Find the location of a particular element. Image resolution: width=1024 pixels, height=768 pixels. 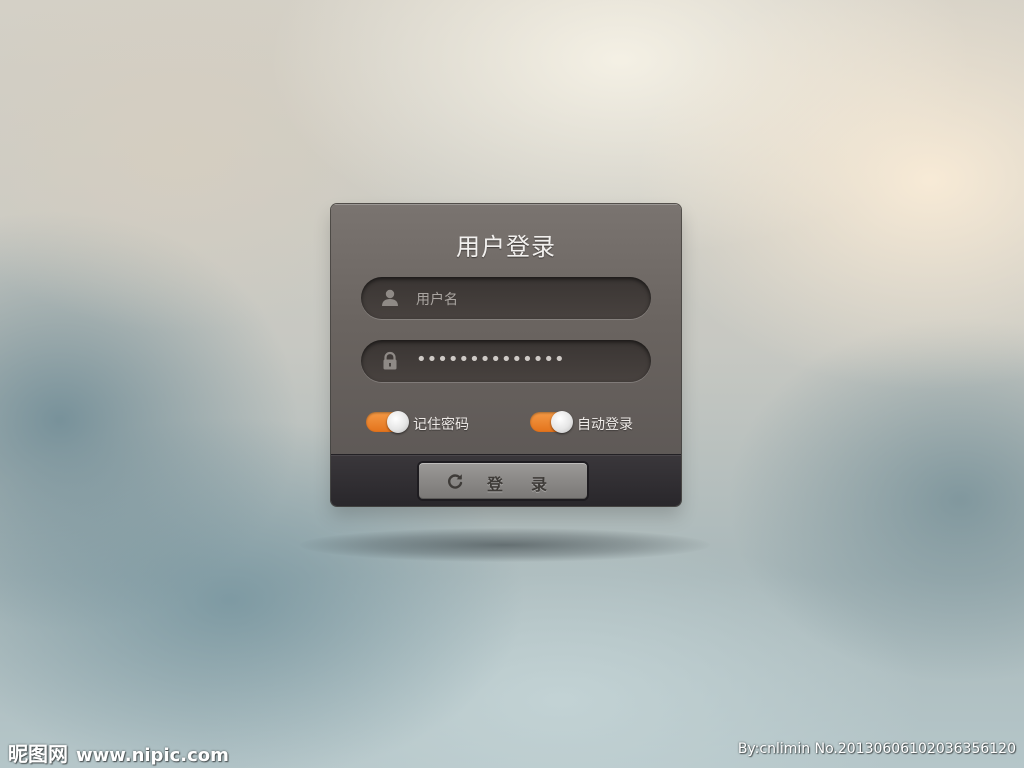

password-field: •••••••••••••• is located at coordinates (506, 361).